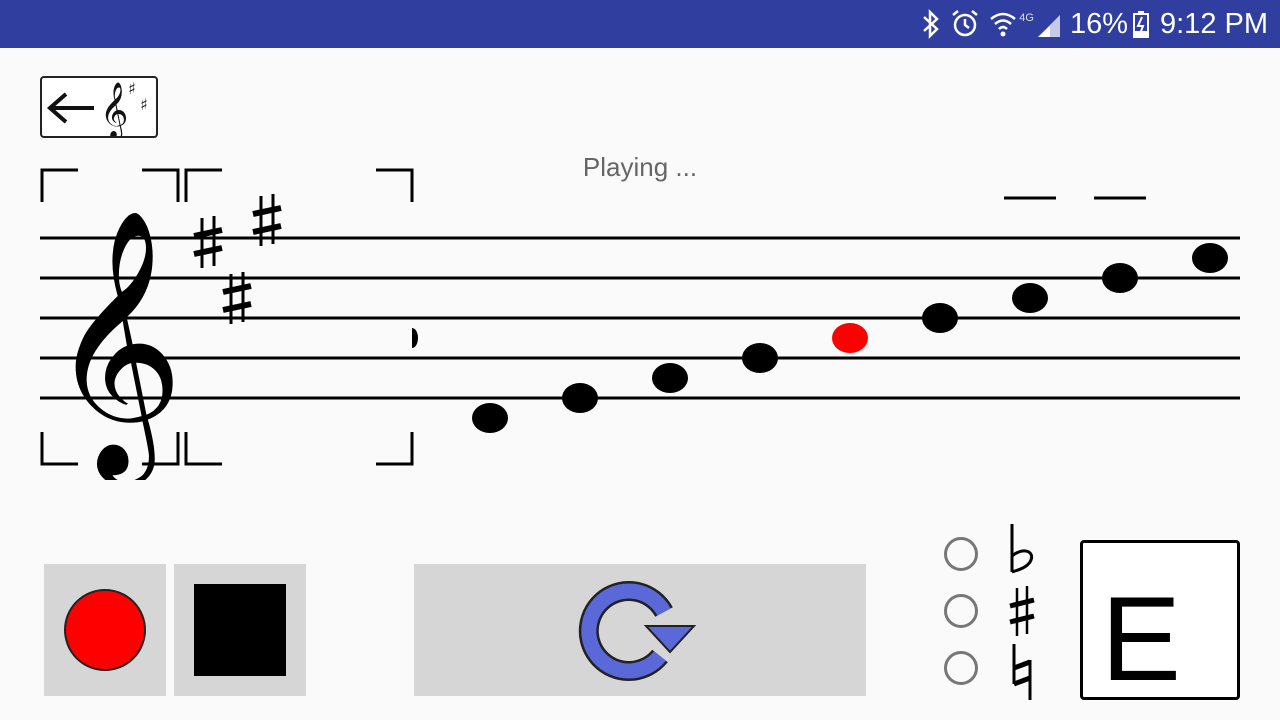  I want to click on answer-letter: E, so click(1141, 639).